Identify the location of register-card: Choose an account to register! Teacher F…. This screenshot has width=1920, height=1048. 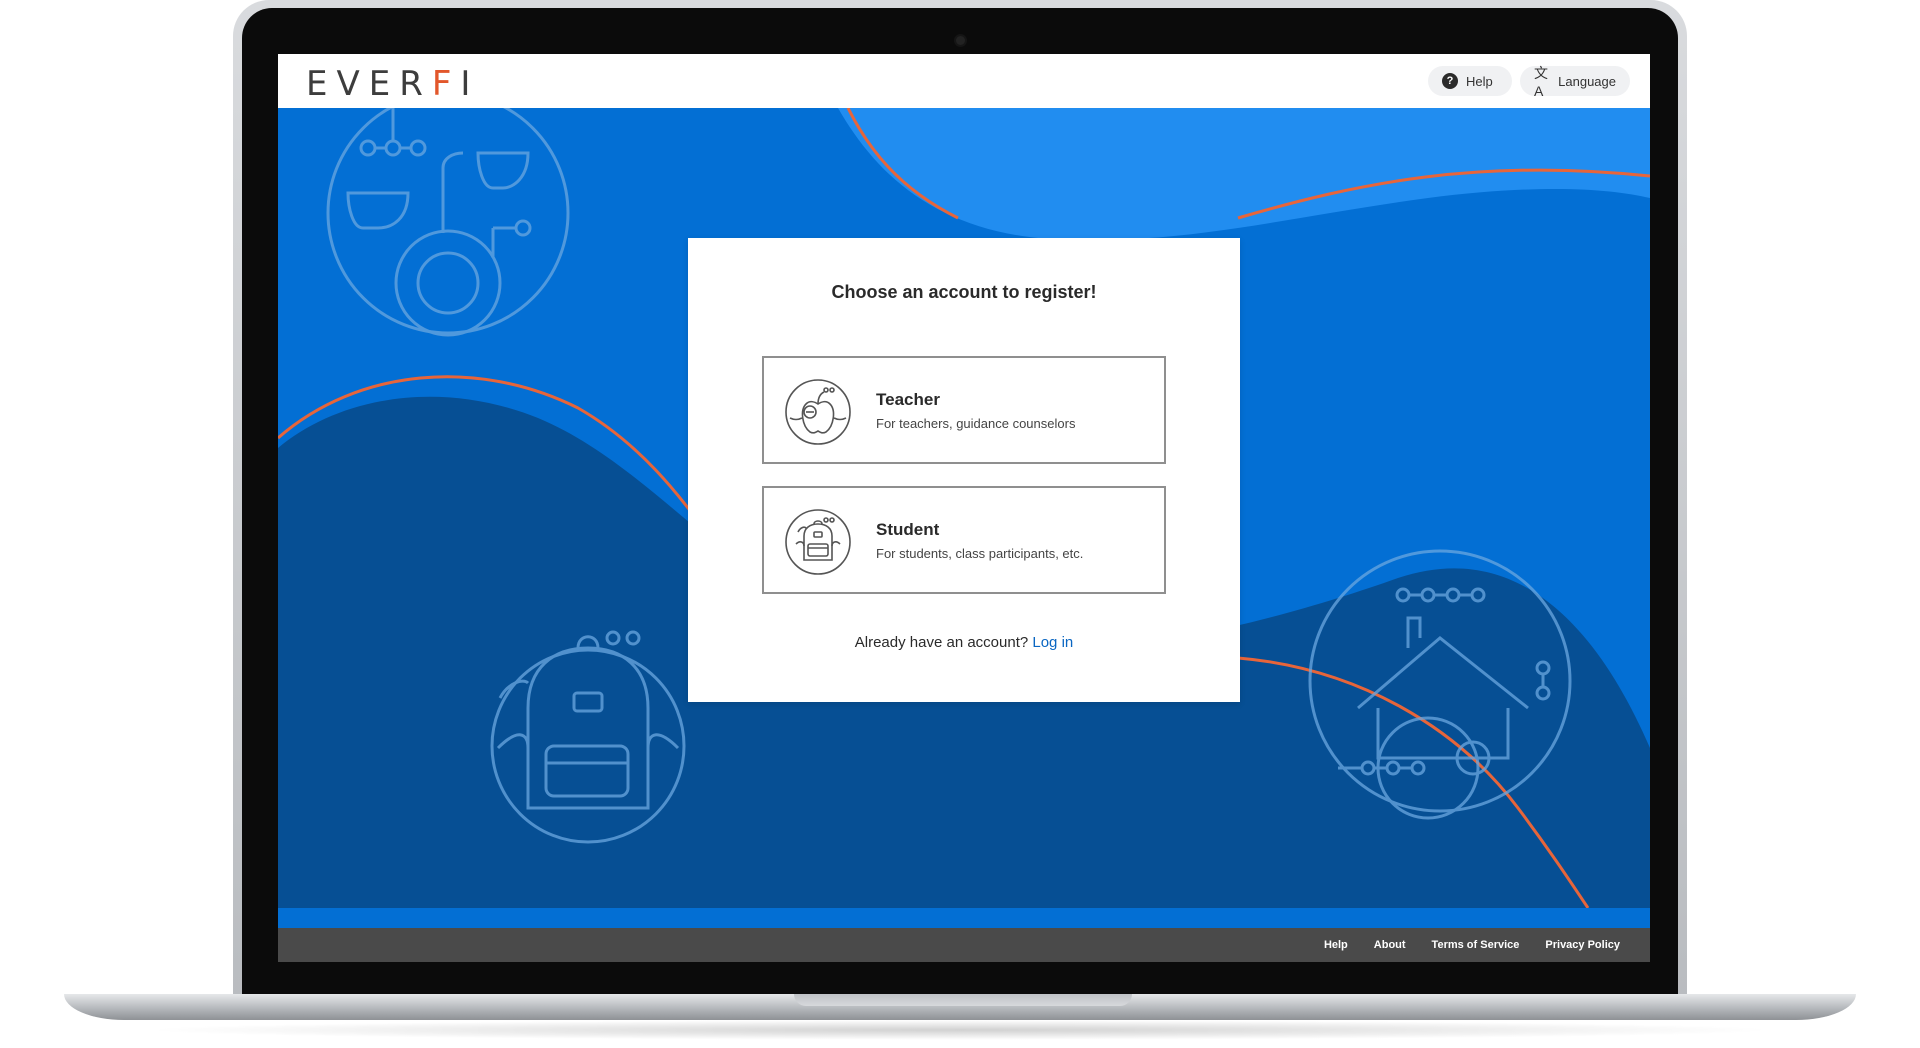
(964, 470).